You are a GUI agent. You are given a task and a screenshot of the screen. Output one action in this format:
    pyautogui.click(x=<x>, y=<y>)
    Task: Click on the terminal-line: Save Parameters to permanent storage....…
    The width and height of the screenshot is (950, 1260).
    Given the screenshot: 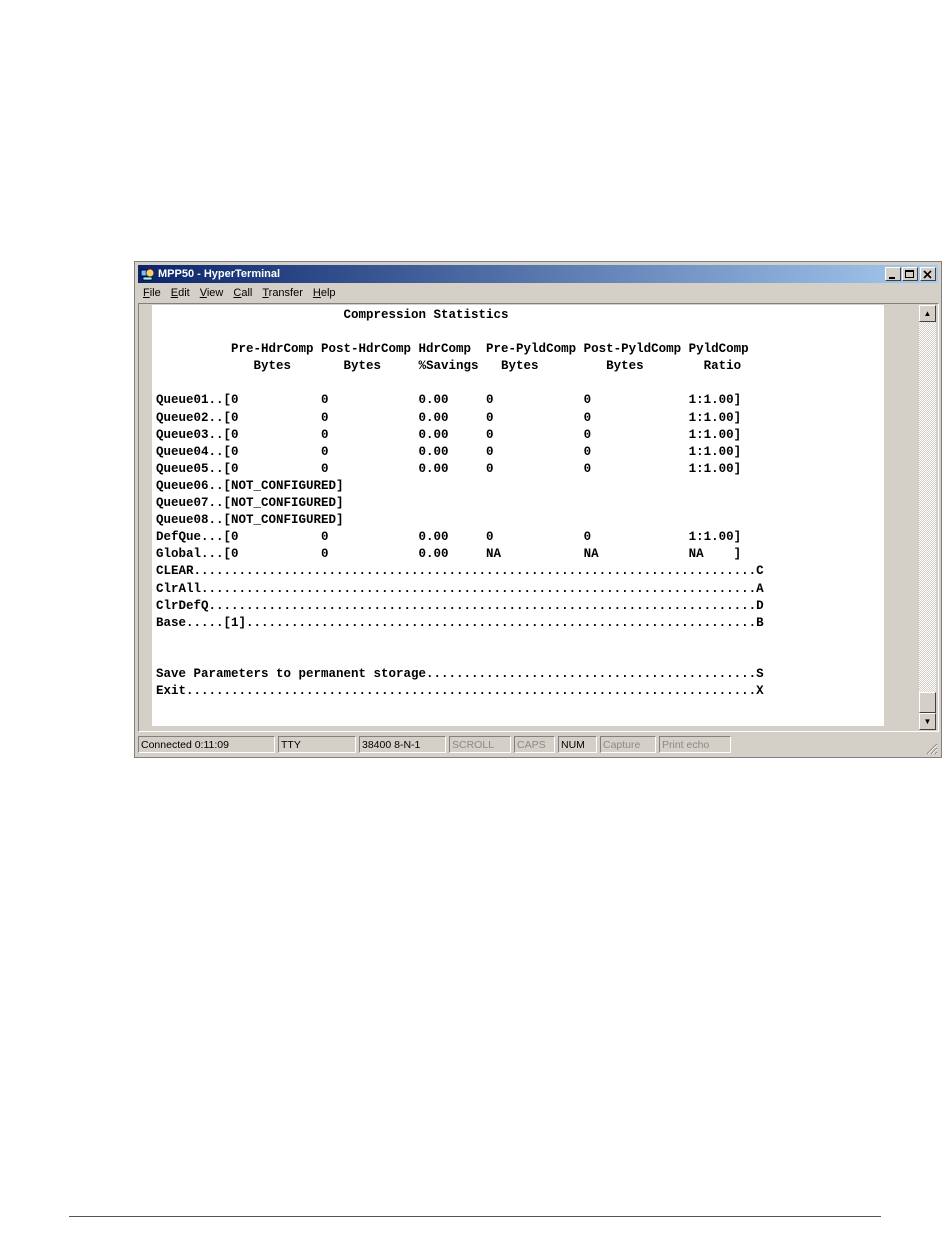 What is the action you would take?
    pyautogui.click(x=460, y=673)
    